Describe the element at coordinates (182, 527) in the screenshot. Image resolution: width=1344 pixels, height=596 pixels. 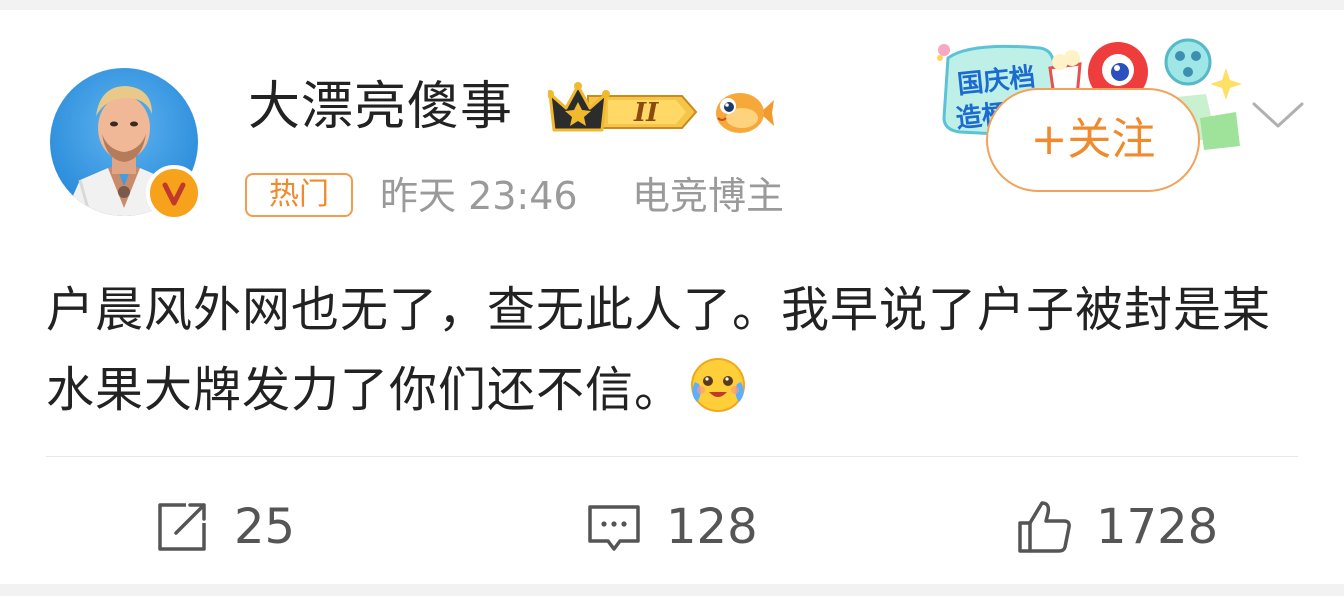
I see `repost-icon` at that location.